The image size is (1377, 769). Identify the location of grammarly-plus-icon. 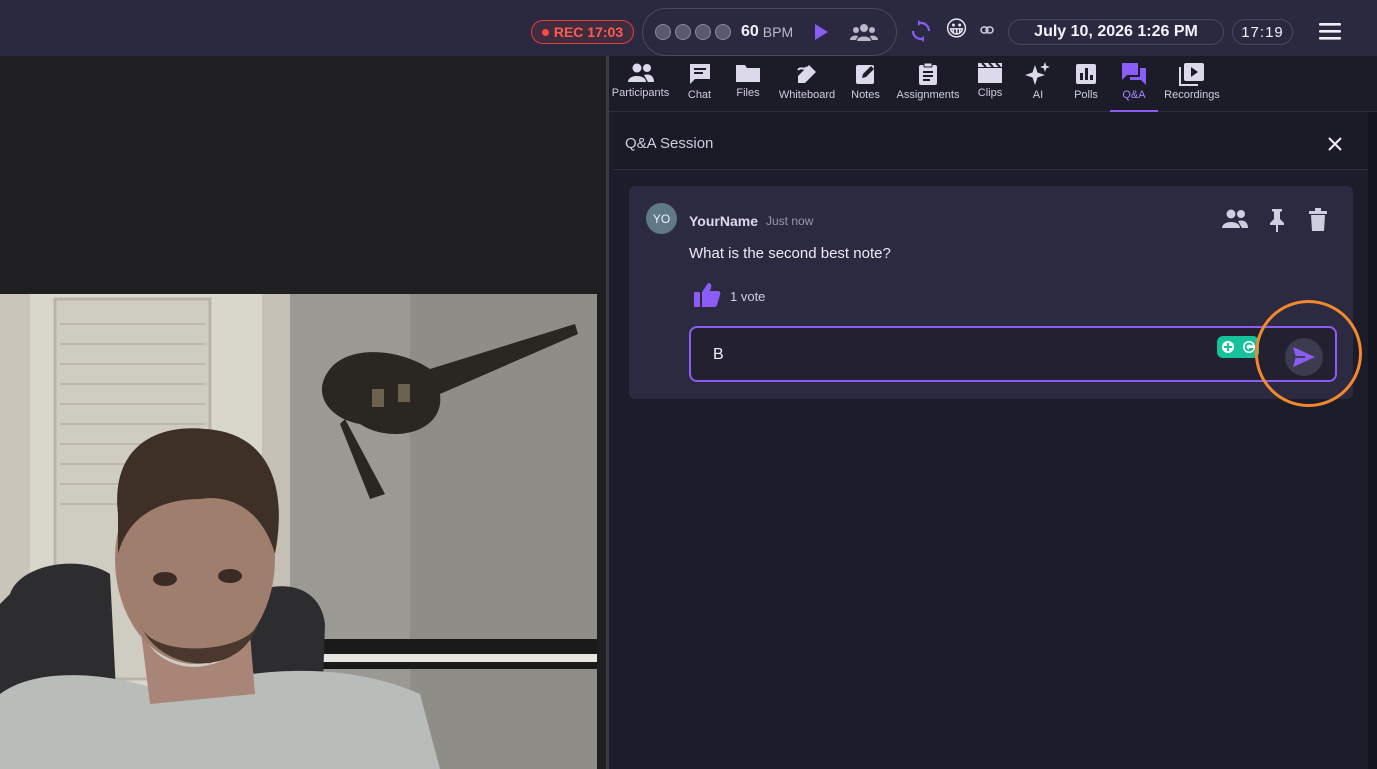
(1227, 347).